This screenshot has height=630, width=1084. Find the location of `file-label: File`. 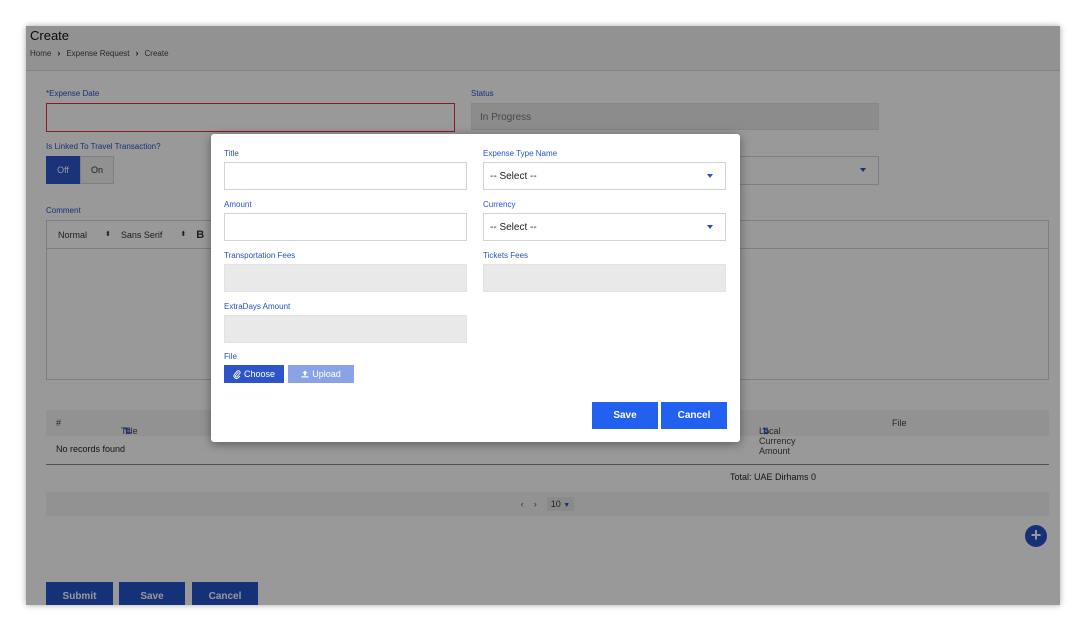

file-label: File is located at coordinates (230, 356).